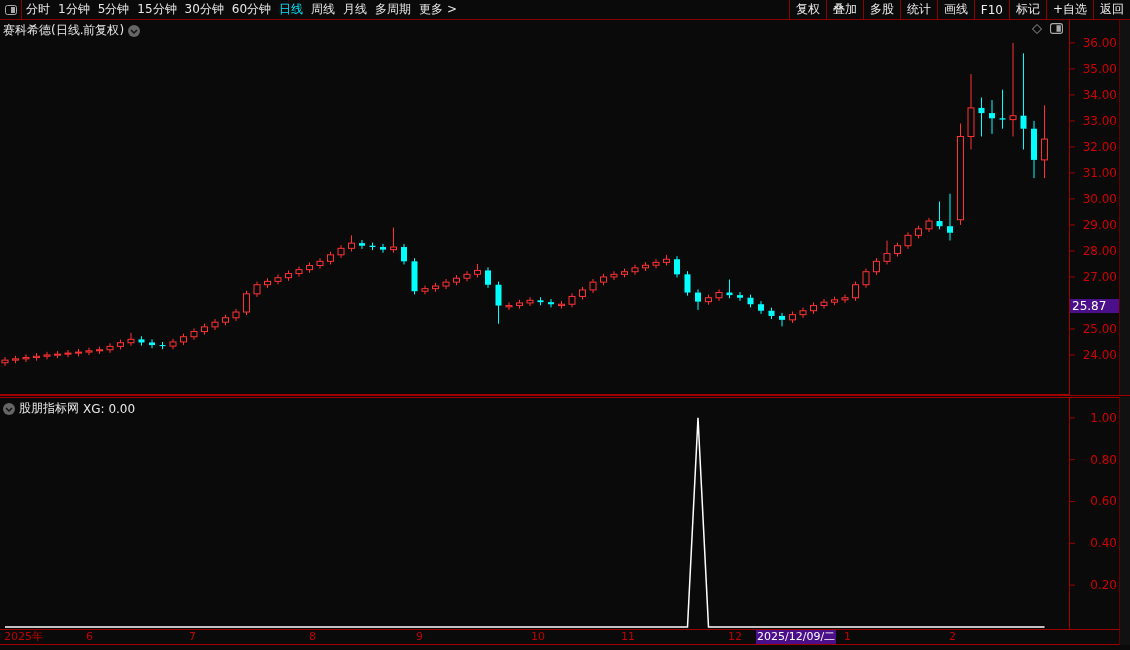 Image resolution: width=1130 pixels, height=650 pixels. Describe the element at coordinates (251, 9) in the screenshot. I see `period-tab: 60分钟` at that location.